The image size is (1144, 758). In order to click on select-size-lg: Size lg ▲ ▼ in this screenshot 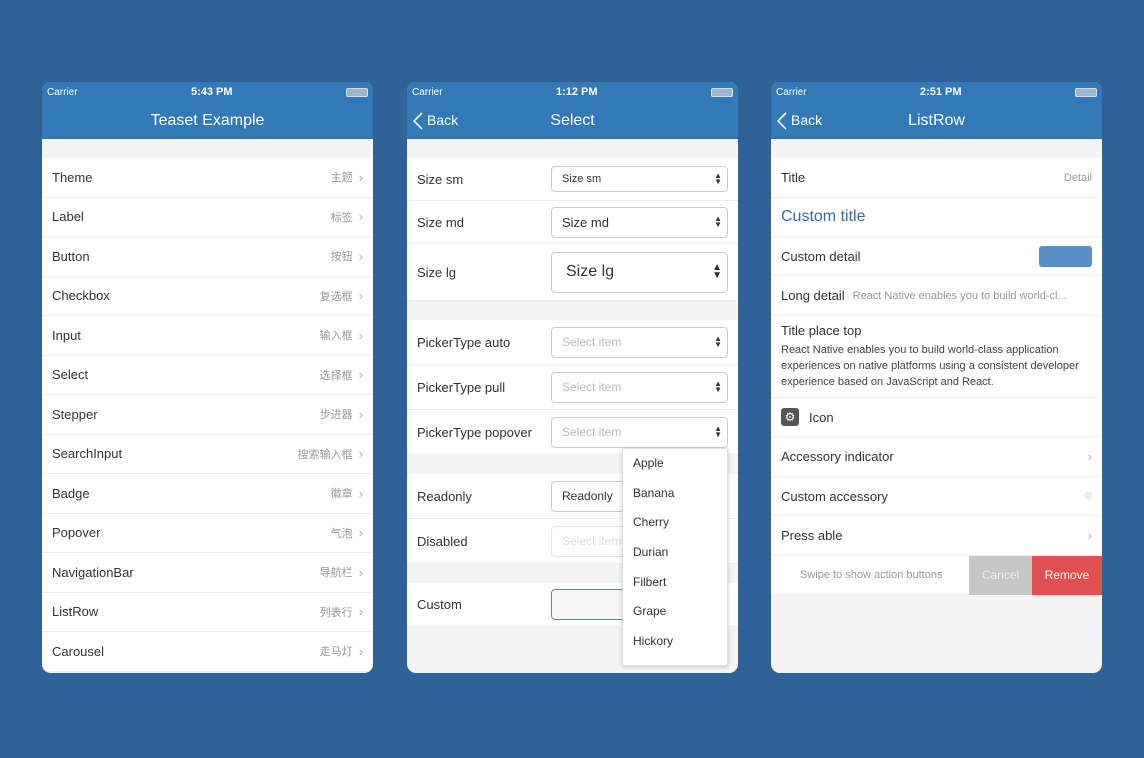, I will do `click(639, 272)`.